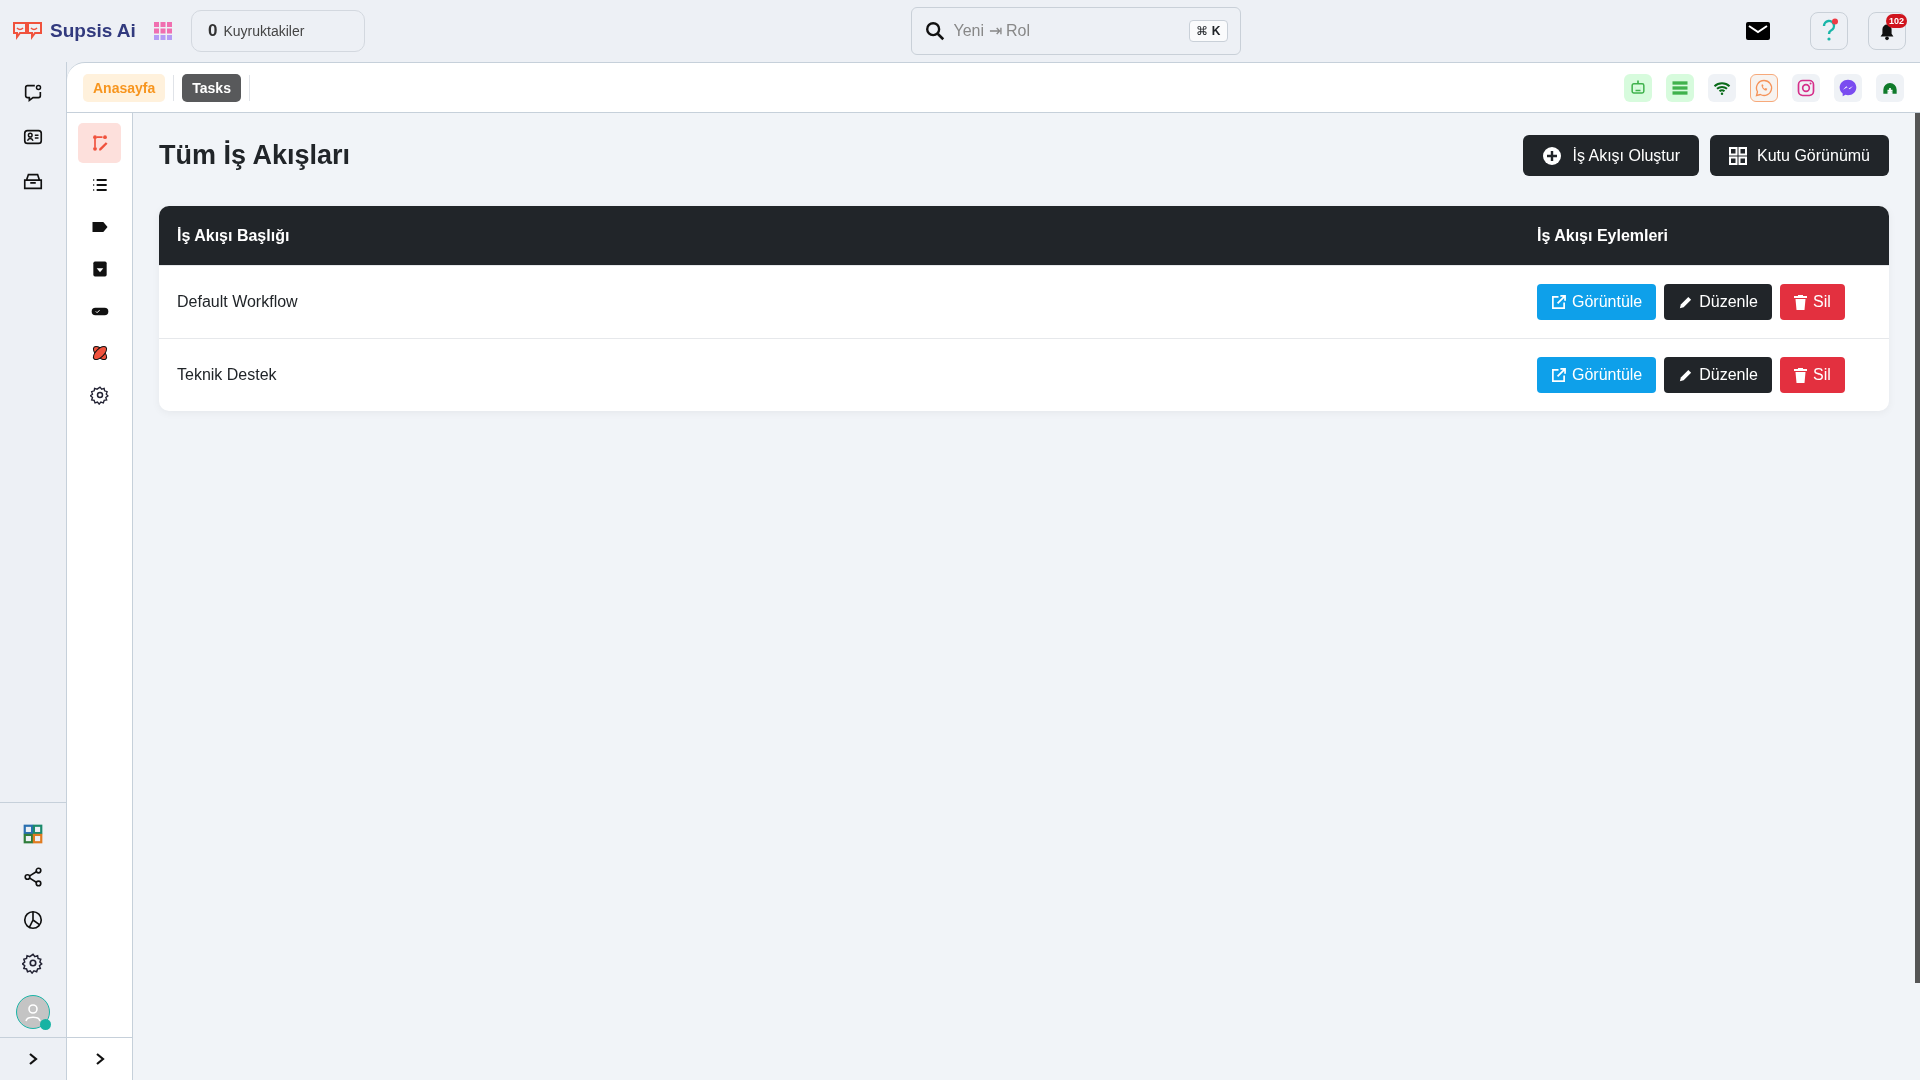 Image resolution: width=1920 pixels, height=1080 pixels. Describe the element at coordinates (1067, 31) in the screenshot. I see `search-field: Yeni ⇥ Rol` at that location.